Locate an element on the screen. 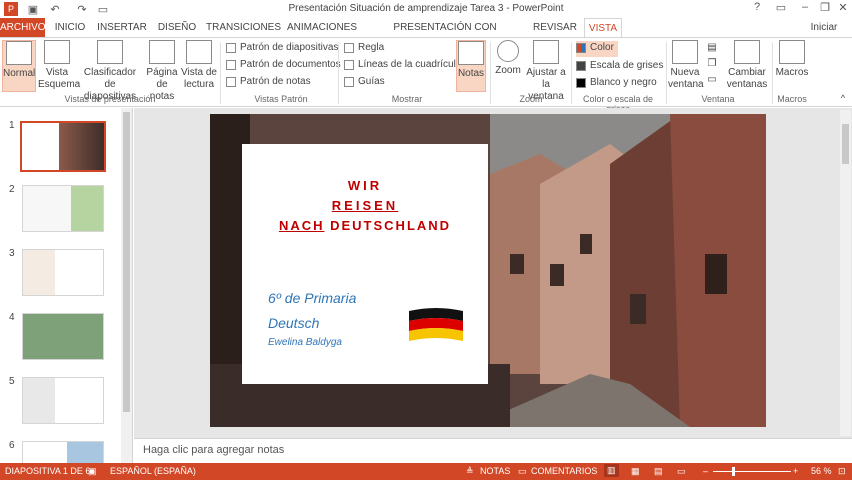 This screenshot has height=480, width=852. zoom-button: Zoom is located at coordinates (508, 58).